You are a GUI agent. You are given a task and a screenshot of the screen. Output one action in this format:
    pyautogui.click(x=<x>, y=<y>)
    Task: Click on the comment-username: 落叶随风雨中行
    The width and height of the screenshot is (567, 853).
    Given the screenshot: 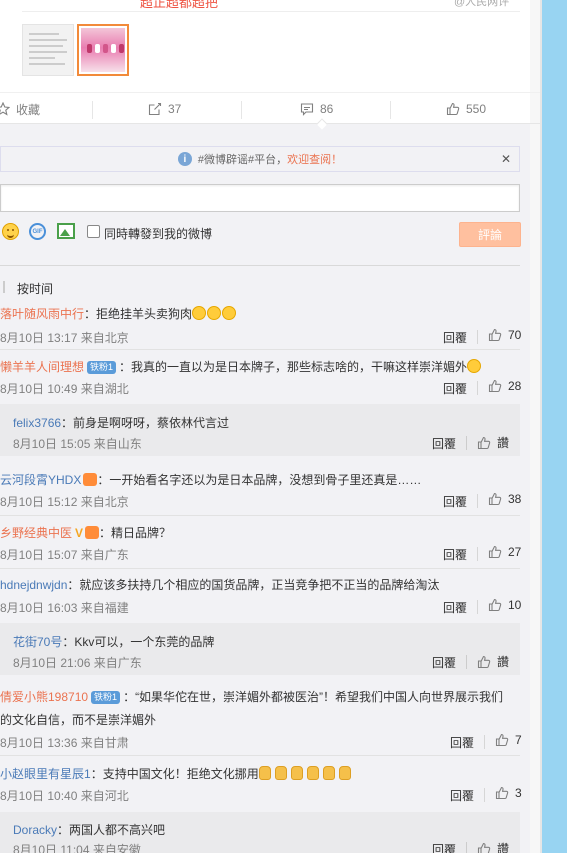 What is the action you would take?
    pyautogui.click(x=42, y=314)
    